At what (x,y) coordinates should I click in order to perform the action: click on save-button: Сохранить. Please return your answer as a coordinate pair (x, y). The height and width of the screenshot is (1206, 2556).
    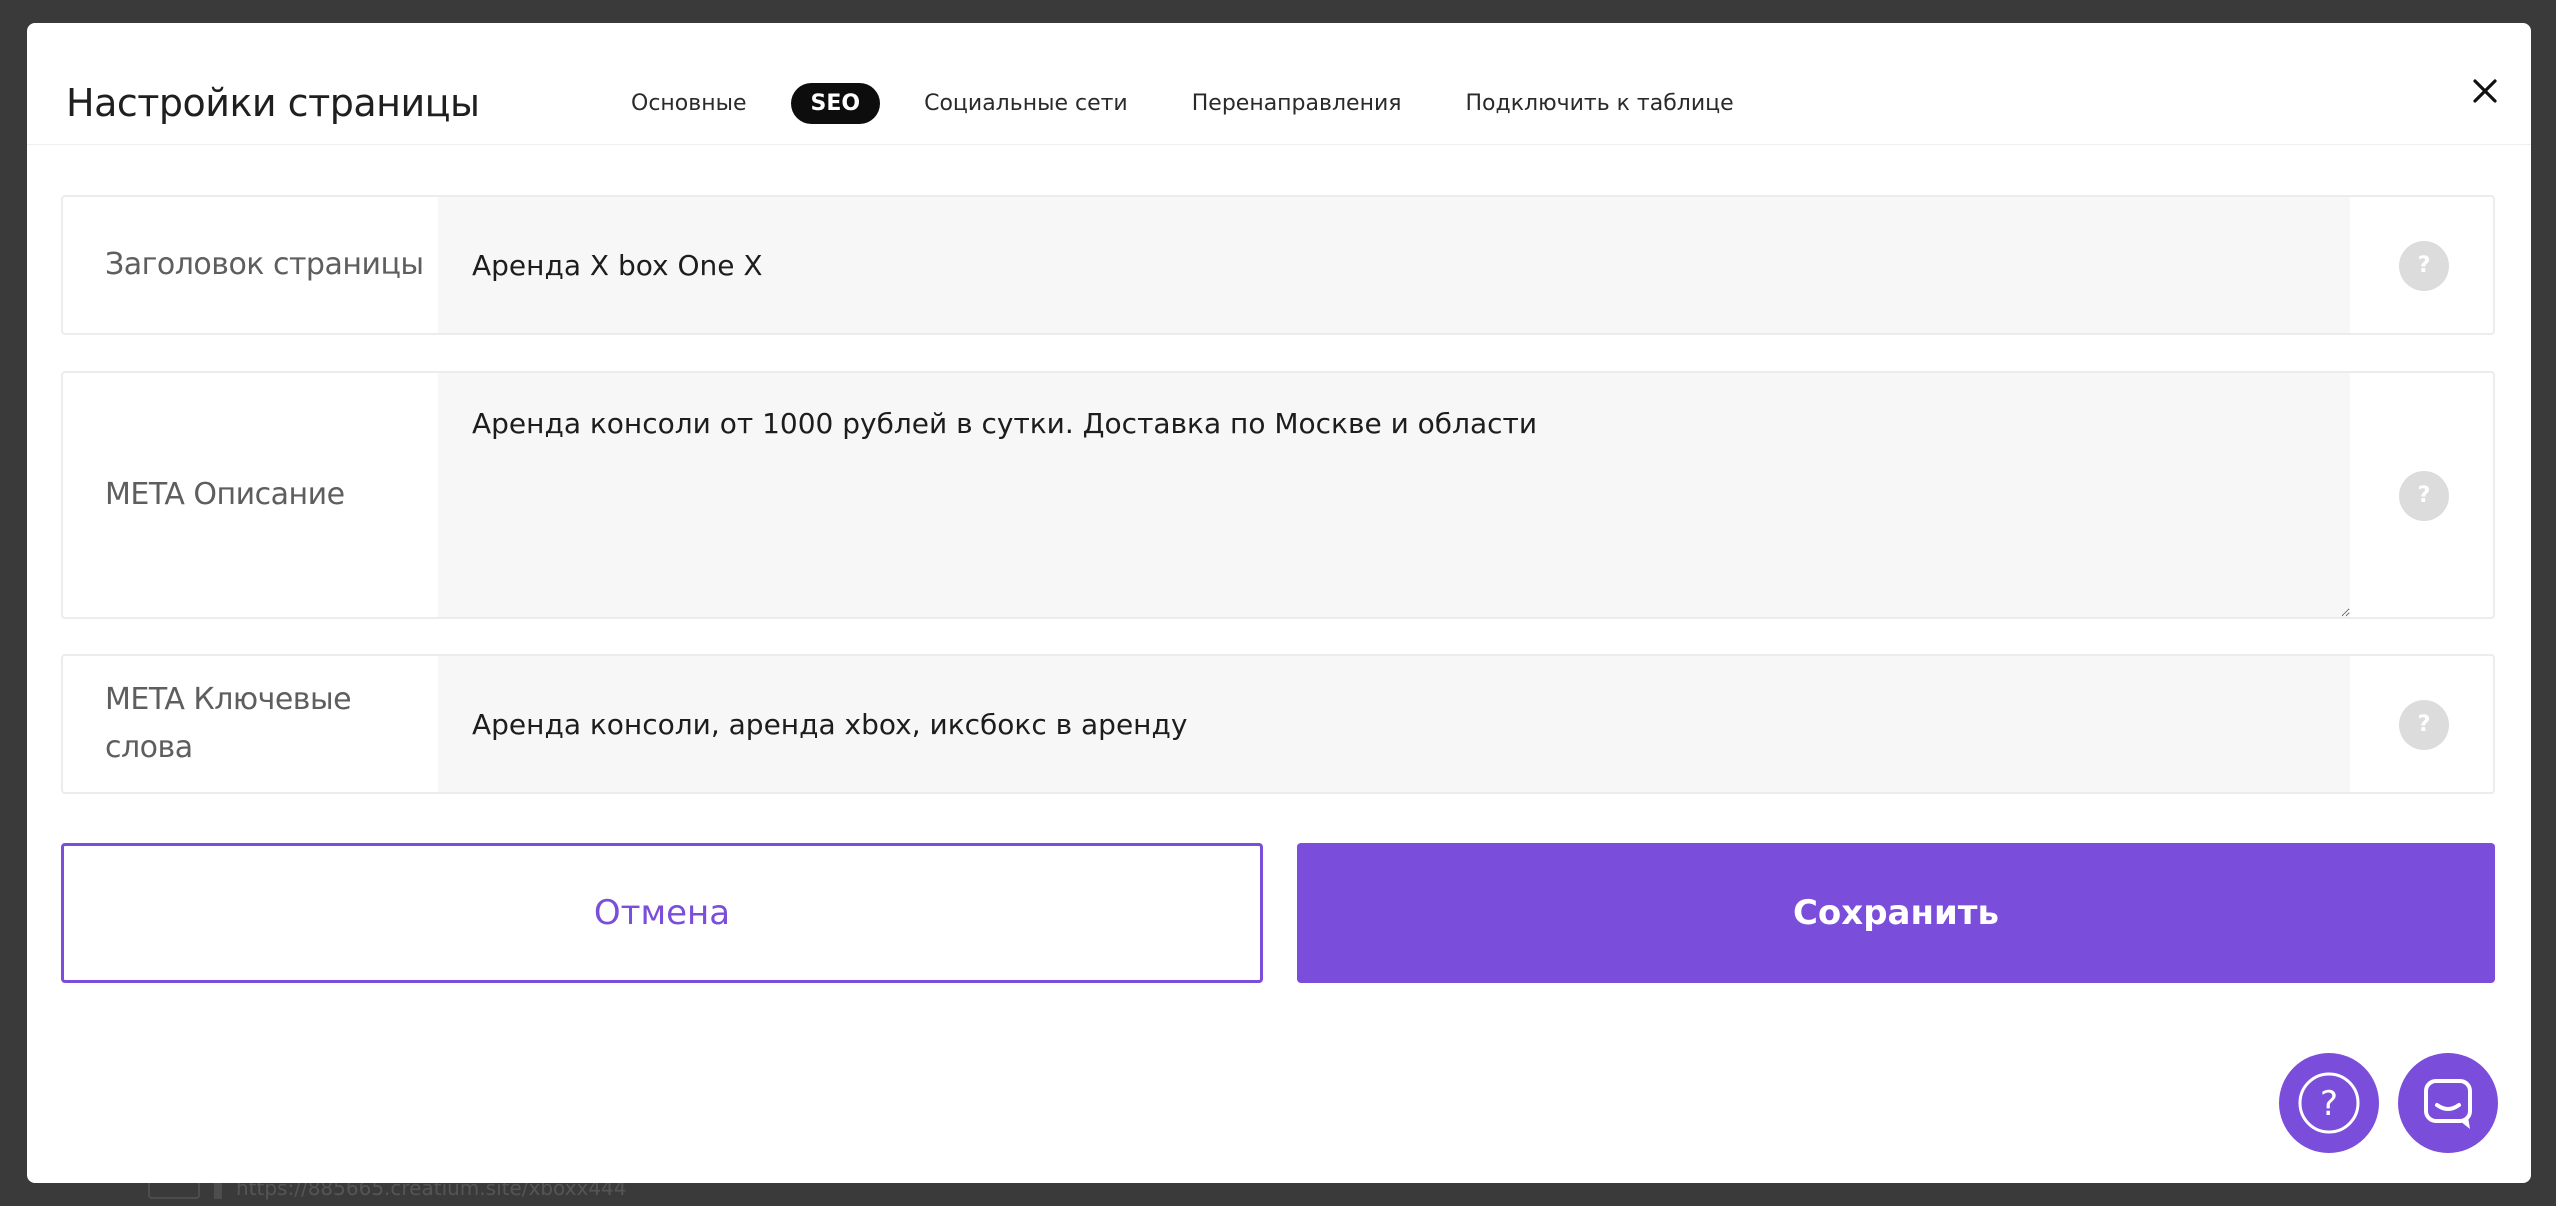
    Looking at the image, I should click on (1896, 913).